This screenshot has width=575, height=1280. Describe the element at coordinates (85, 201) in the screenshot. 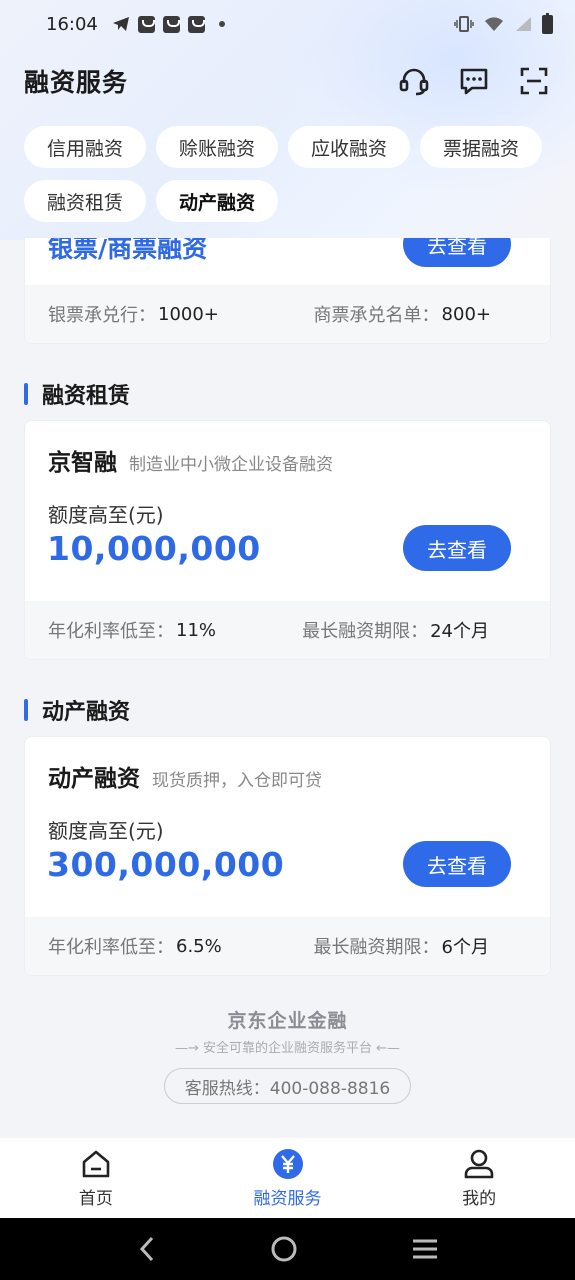

I see `chip-leasing: 融资租赁` at that location.